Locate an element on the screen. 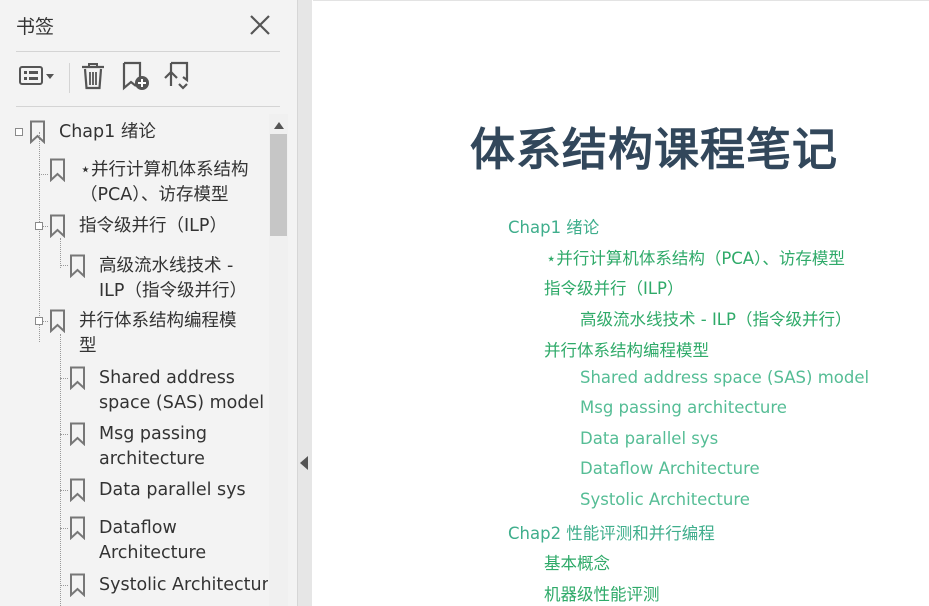 This screenshot has width=929, height=606. options-menu-icon is located at coordinates (38, 78).